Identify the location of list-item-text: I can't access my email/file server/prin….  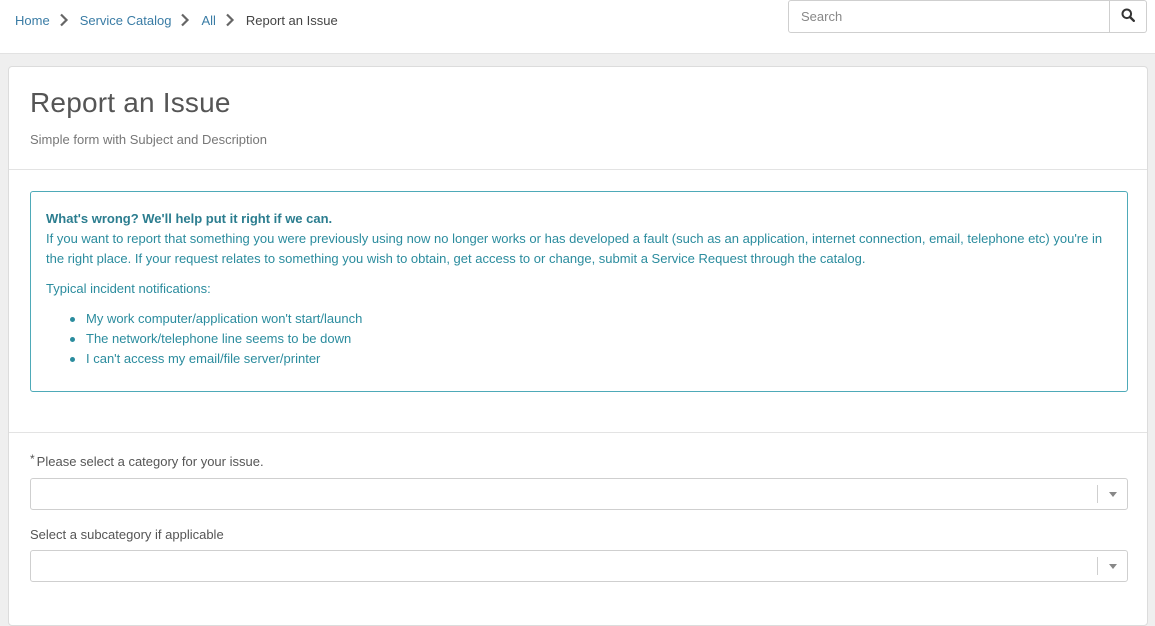
(203, 358).